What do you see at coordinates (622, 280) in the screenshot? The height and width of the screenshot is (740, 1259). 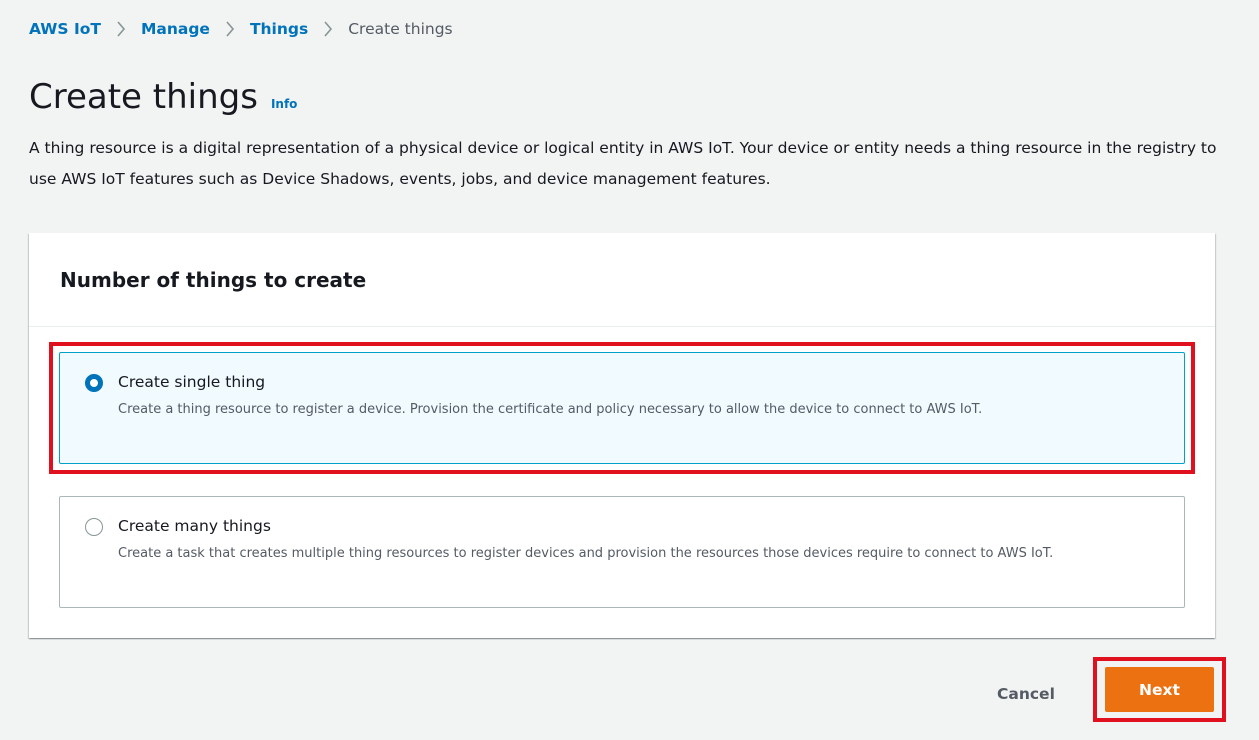 I see `panel-header: Number of things to create` at bounding box center [622, 280].